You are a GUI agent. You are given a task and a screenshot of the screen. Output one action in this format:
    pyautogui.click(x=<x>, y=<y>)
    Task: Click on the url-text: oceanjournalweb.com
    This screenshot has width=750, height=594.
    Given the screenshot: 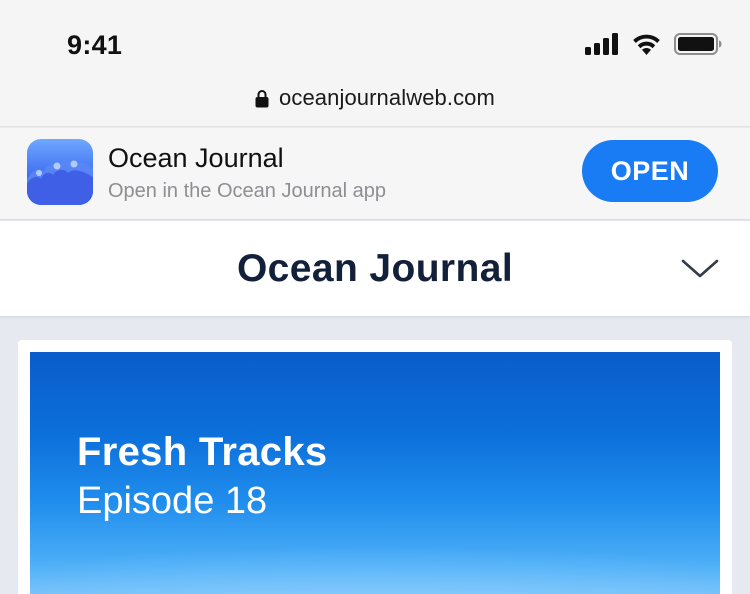 What is the action you would take?
    pyautogui.click(x=387, y=97)
    